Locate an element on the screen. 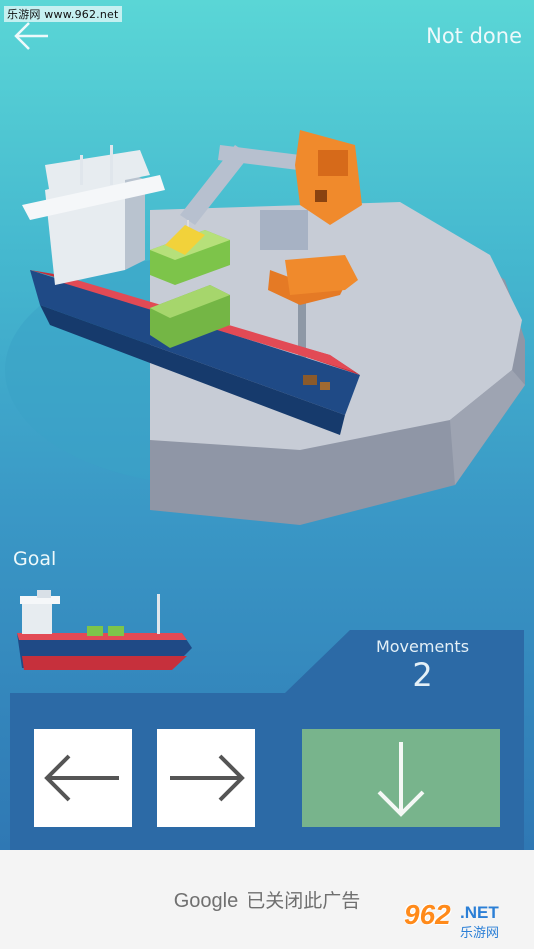  drop-button is located at coordinates (401, 778).